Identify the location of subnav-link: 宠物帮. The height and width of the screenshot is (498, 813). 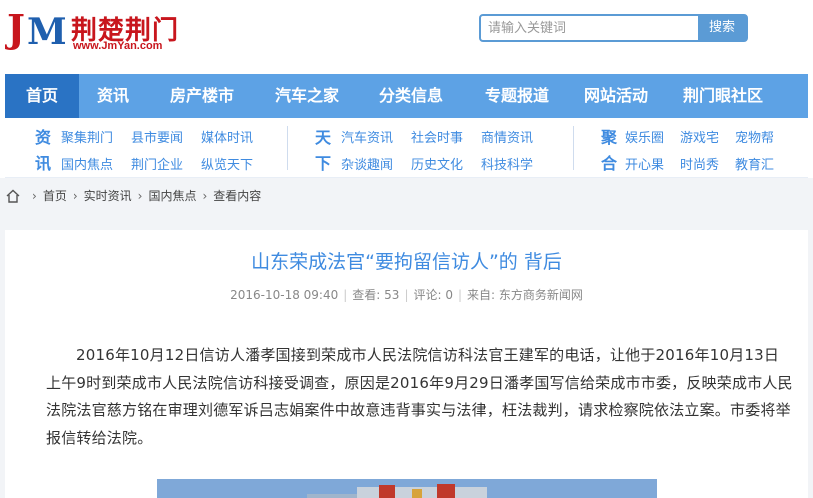
(754, 136).